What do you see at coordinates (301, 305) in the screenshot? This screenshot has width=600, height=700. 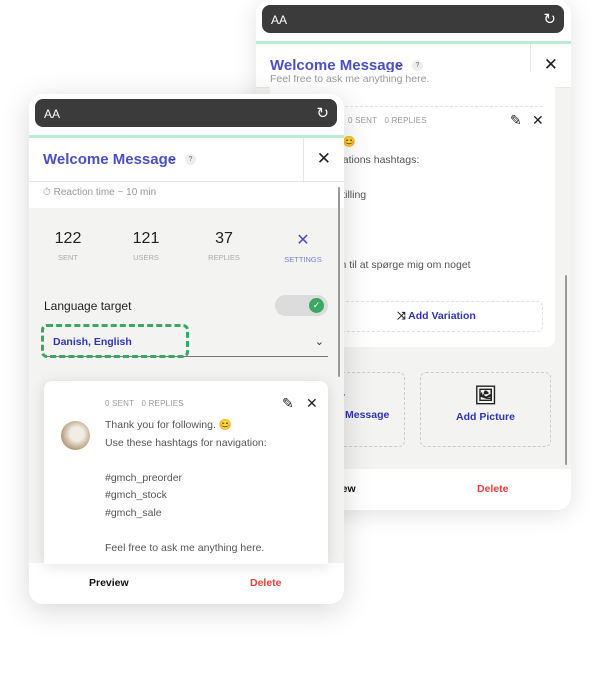 I see `language-target-toggle: ✓` at bounding box center [301, 305].